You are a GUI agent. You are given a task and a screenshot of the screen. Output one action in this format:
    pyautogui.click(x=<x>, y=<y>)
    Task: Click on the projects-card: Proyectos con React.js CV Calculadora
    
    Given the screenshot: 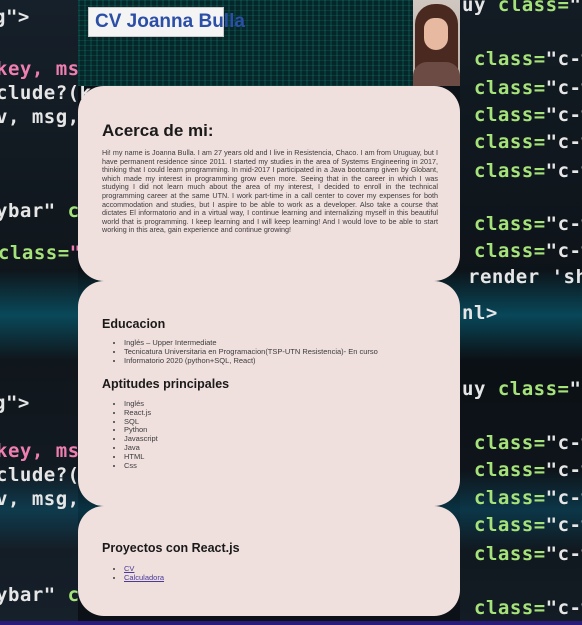 What is the action you would take?
    pyautogui.click(x=269, y=561)
    